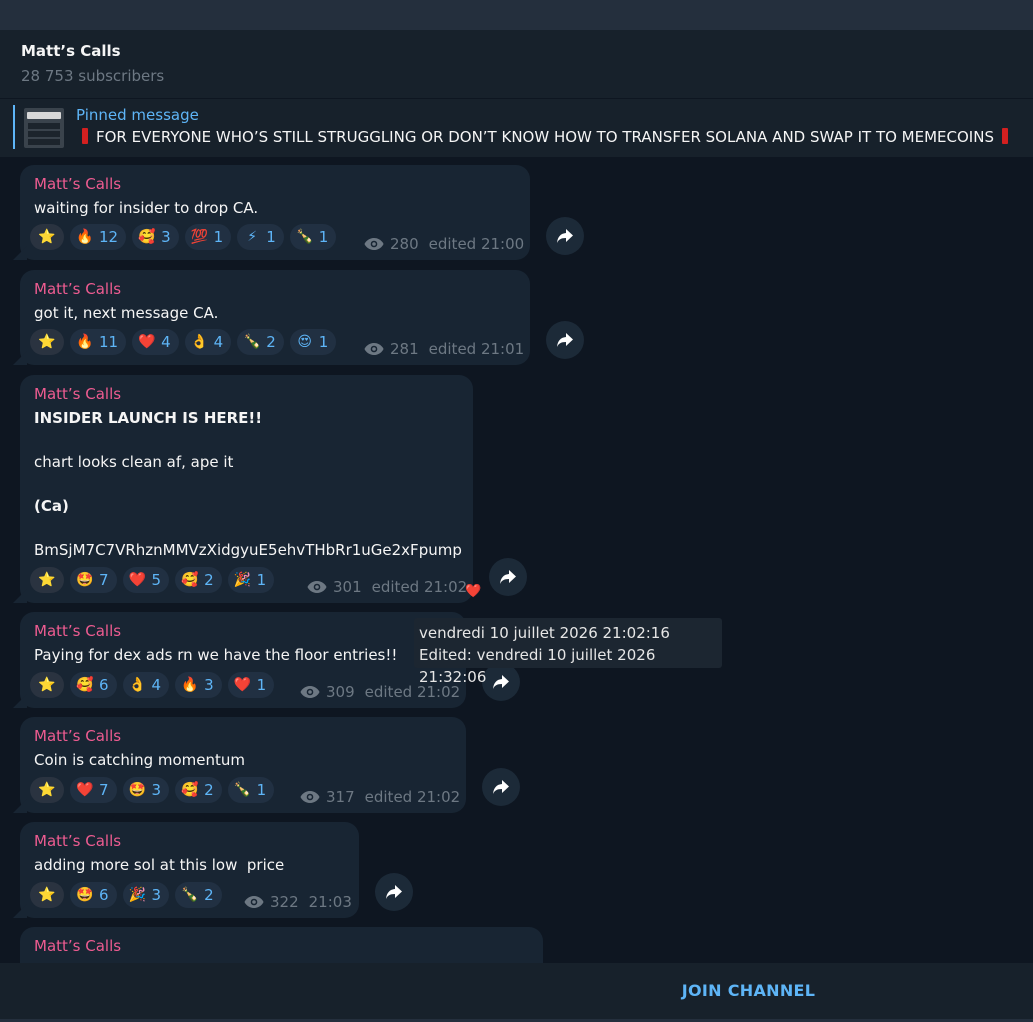 Image resolution: width=1033 pixels, height=1022 pixels. I want to click on reaction-pill: 🥰 3, so click(155, 237).